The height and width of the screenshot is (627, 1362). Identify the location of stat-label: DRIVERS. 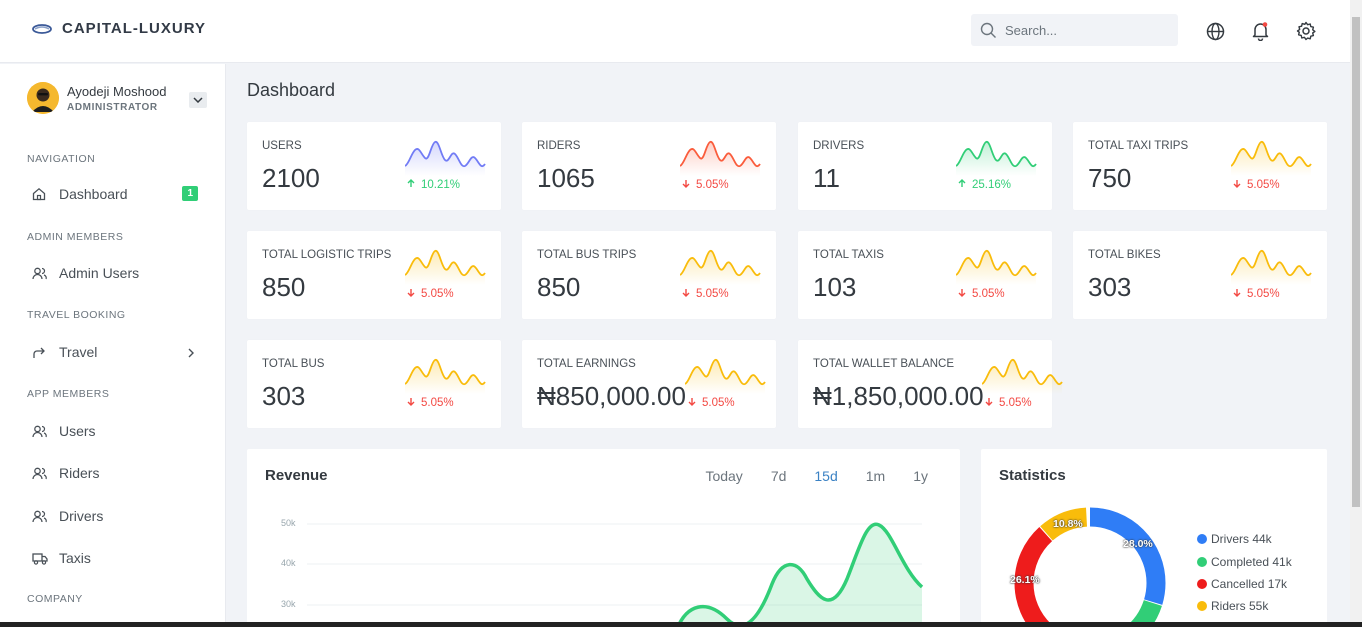
(839, 146).